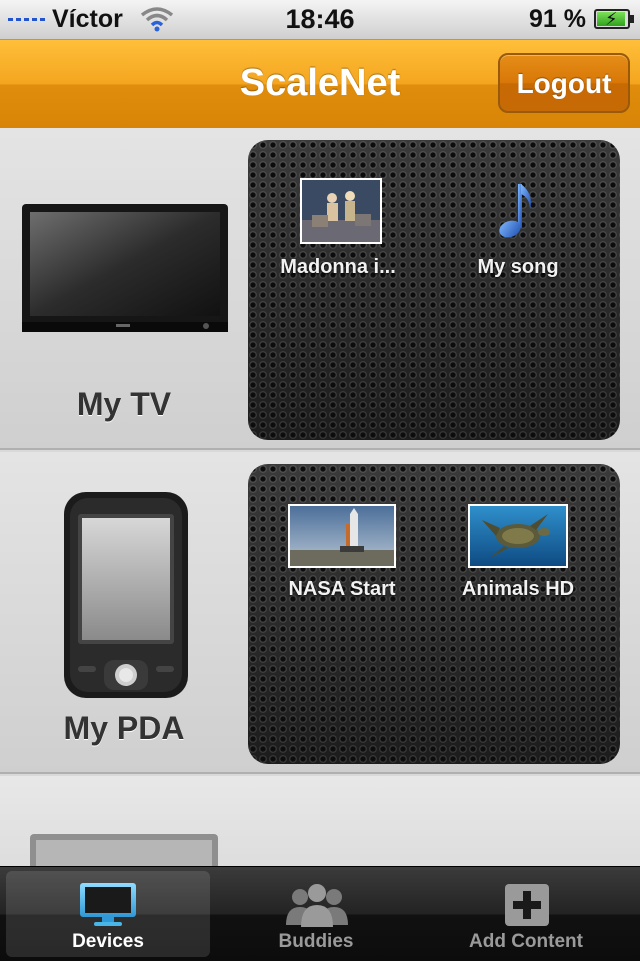 The image size is (640, 961). Describe the element at coordinates (526, 941) in the screenshot. I see `tab-label: Add Content` at that location.